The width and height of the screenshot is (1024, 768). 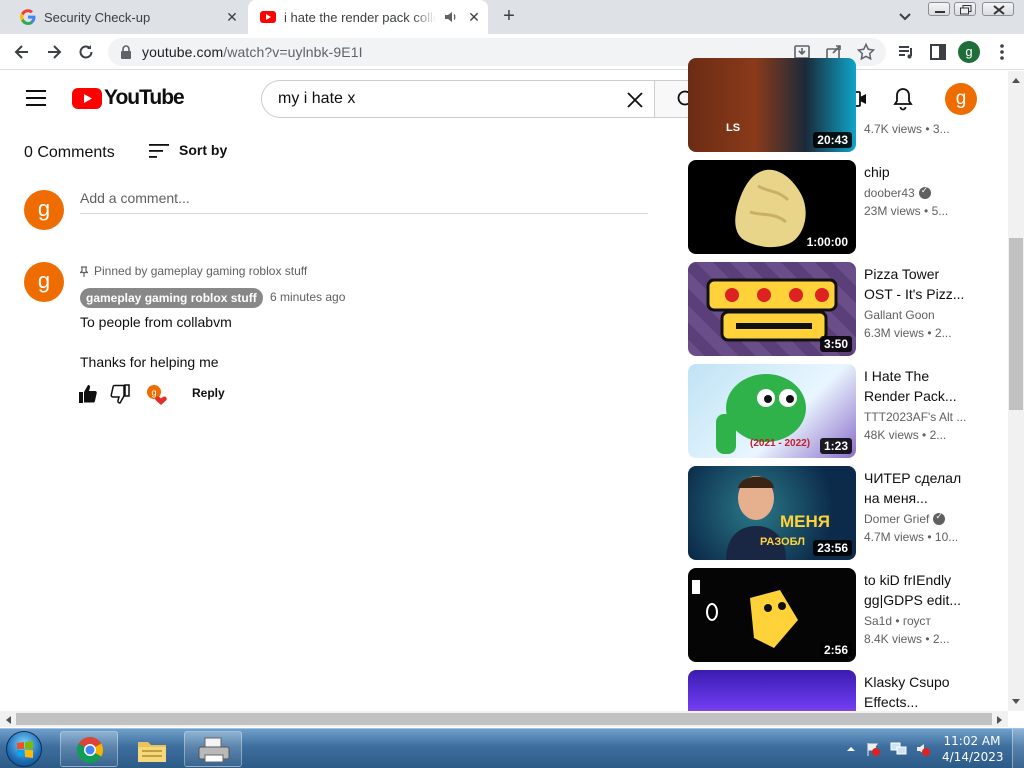 I want to click on start-button, so click(x=24, y=749).